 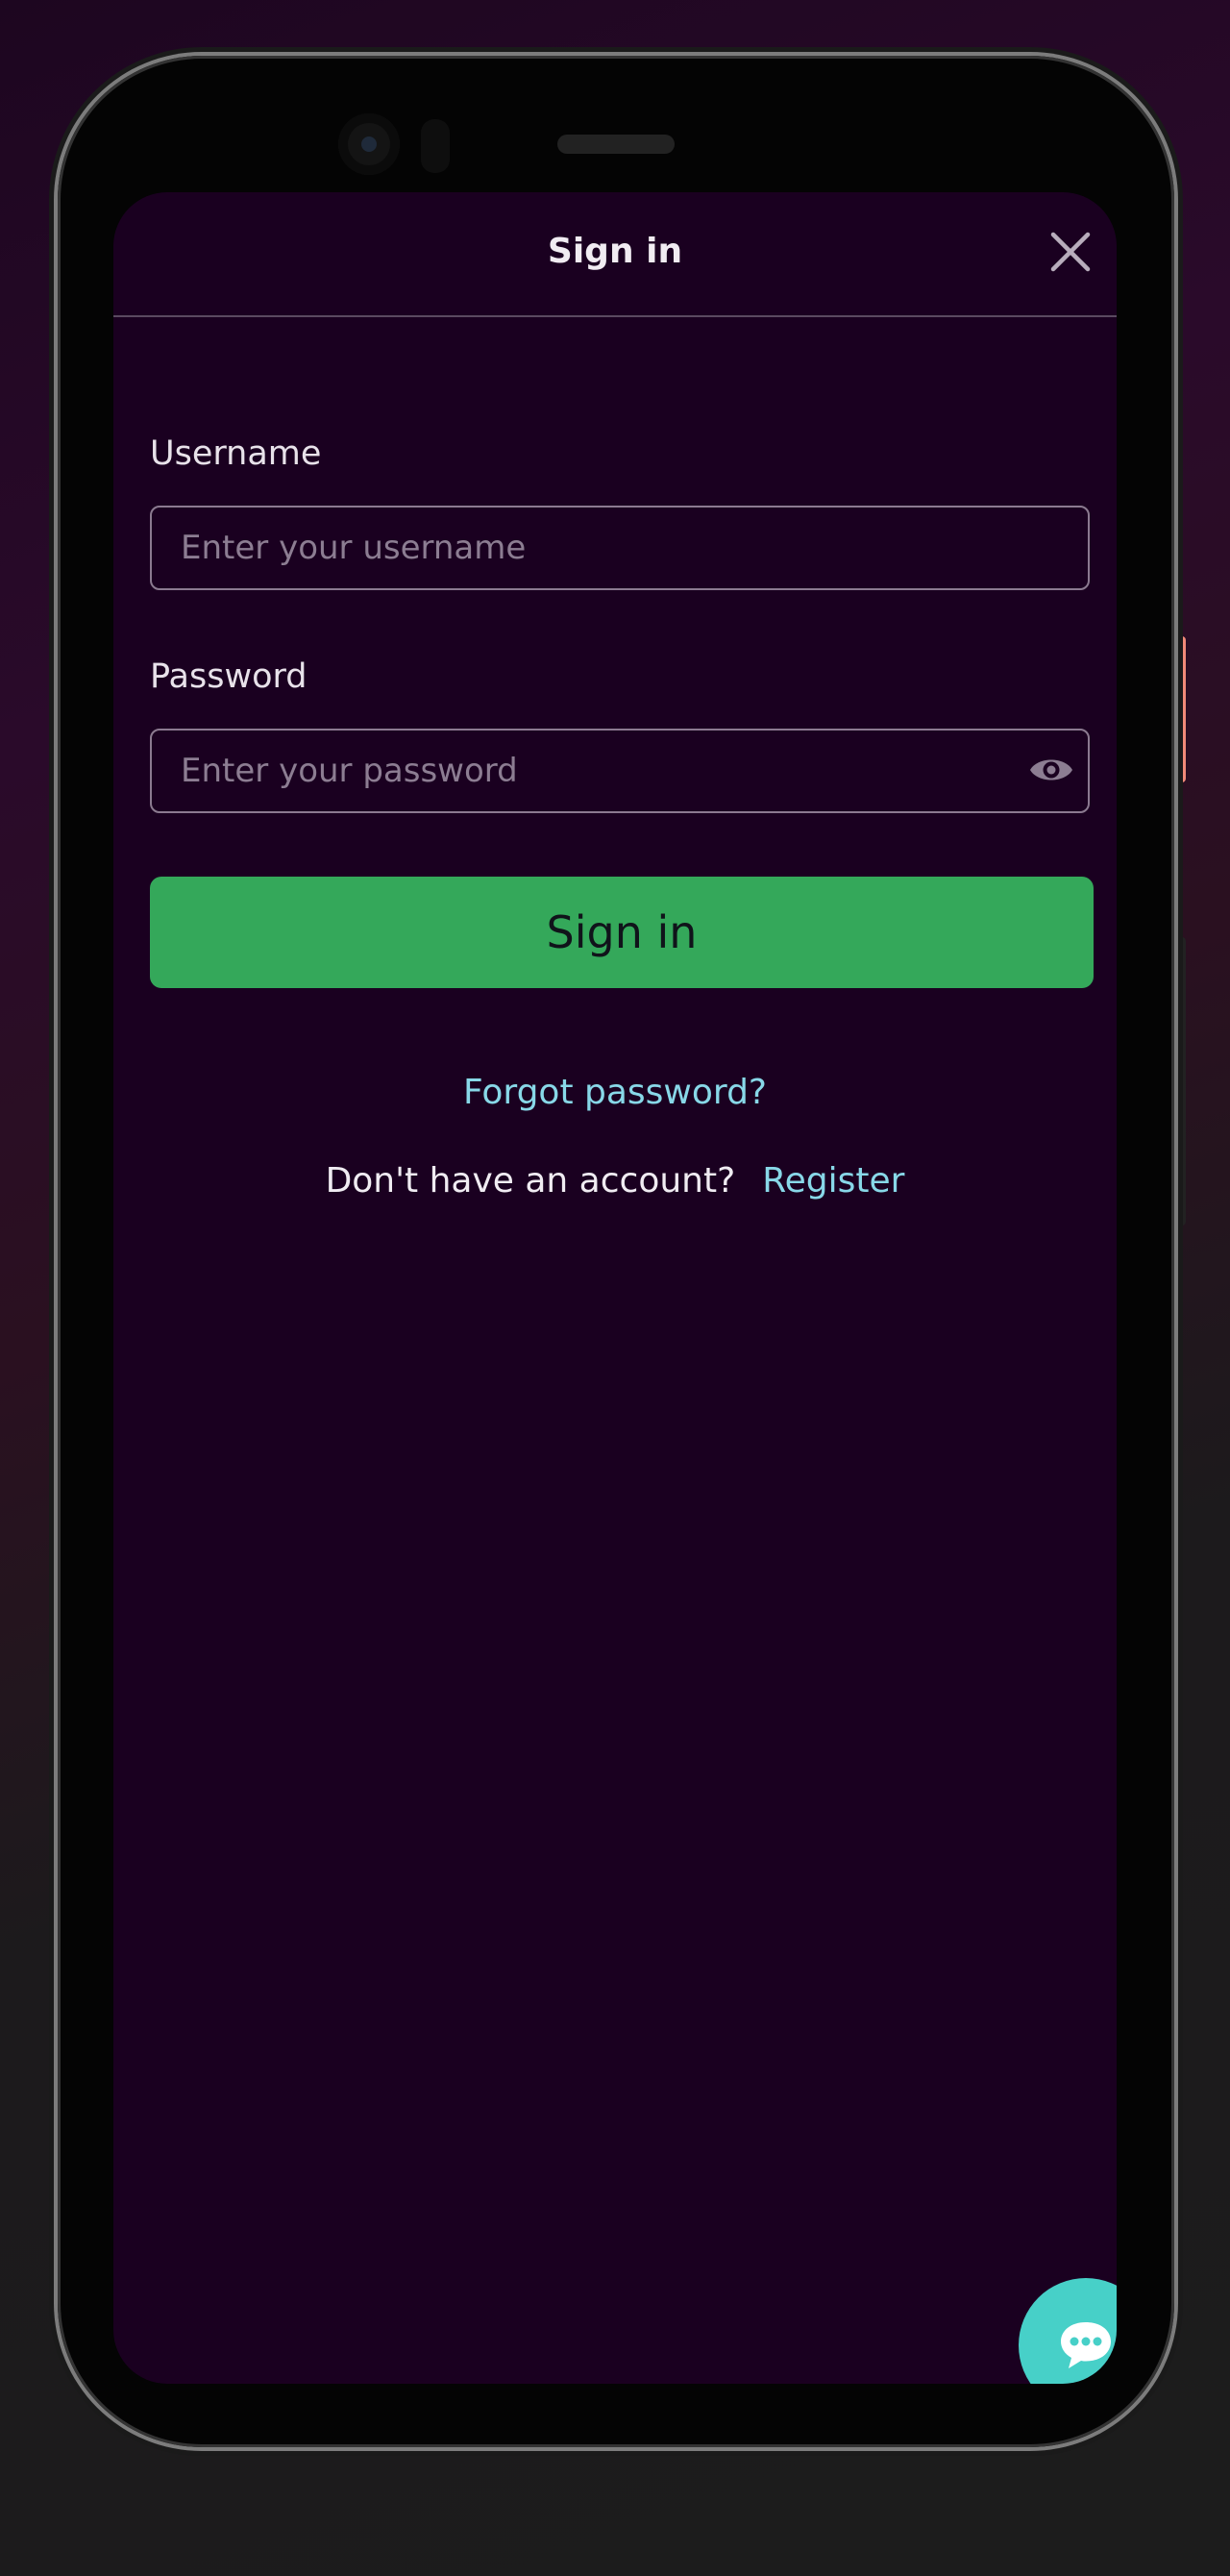 I want to click on chat-button, so click(x=1068, y=2331).